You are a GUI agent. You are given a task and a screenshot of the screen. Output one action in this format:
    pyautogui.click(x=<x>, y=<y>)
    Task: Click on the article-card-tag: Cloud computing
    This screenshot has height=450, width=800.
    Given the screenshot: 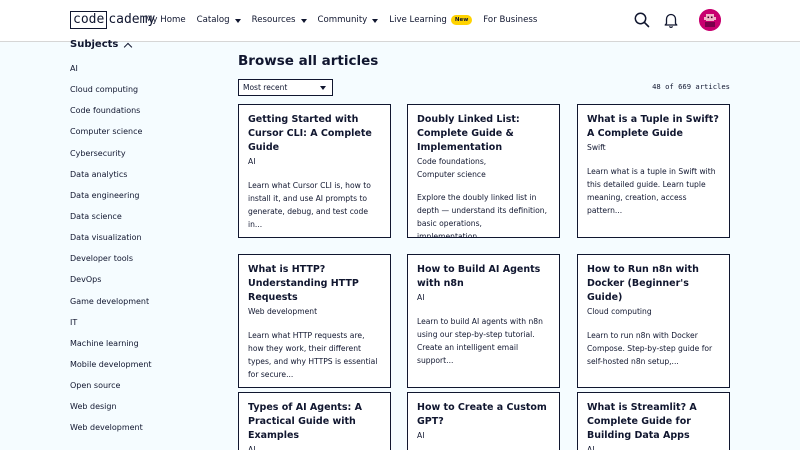 What is the action you would take?
    pyautogui.click(x=619, y=311)
    